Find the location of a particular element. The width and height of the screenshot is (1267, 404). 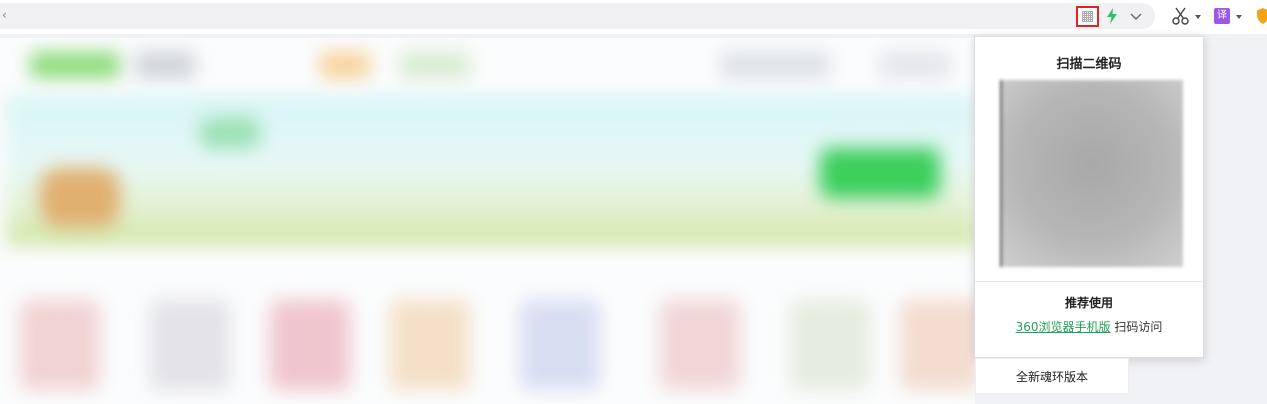

scissors-icon is located at coordinates (1181, 16).